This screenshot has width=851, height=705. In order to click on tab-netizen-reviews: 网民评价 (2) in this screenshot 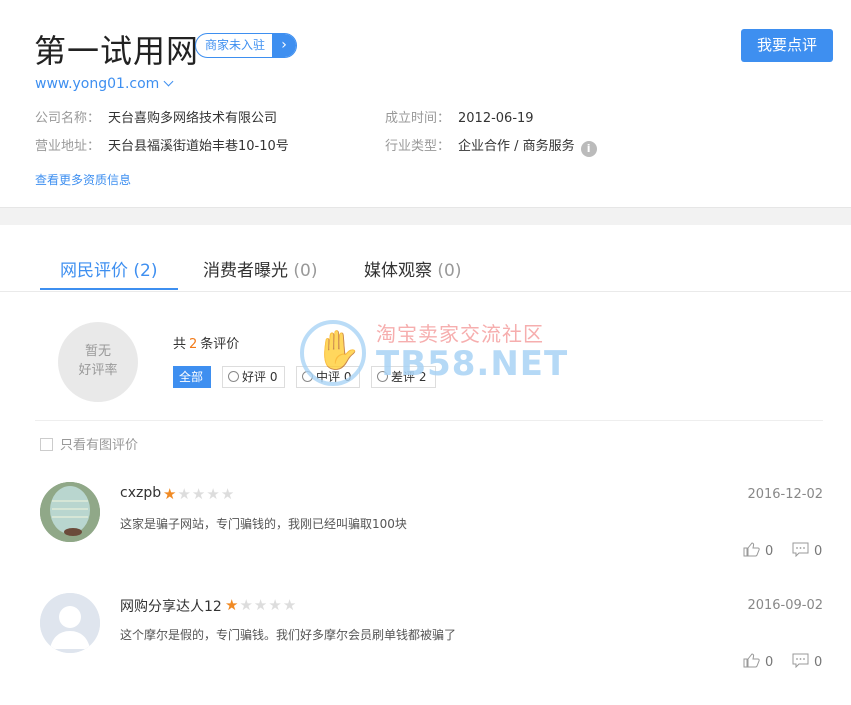, I will do `click(109, 268)`.